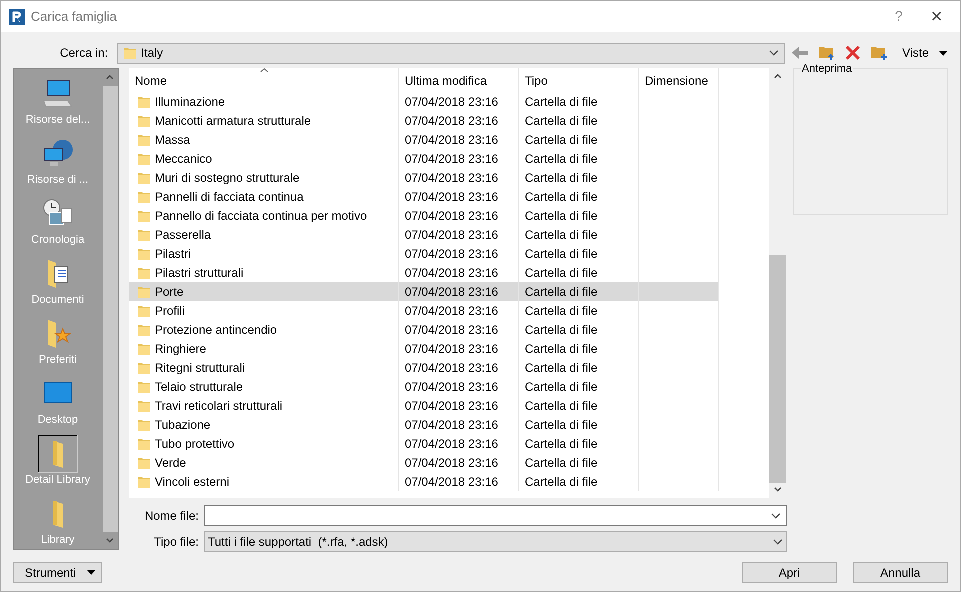 The height and width of the screenshot is (592, 961). I want to click on file-row: Ritegni strutturali 07/04/2018 23:16 Cartella di file, so click(424, 367).